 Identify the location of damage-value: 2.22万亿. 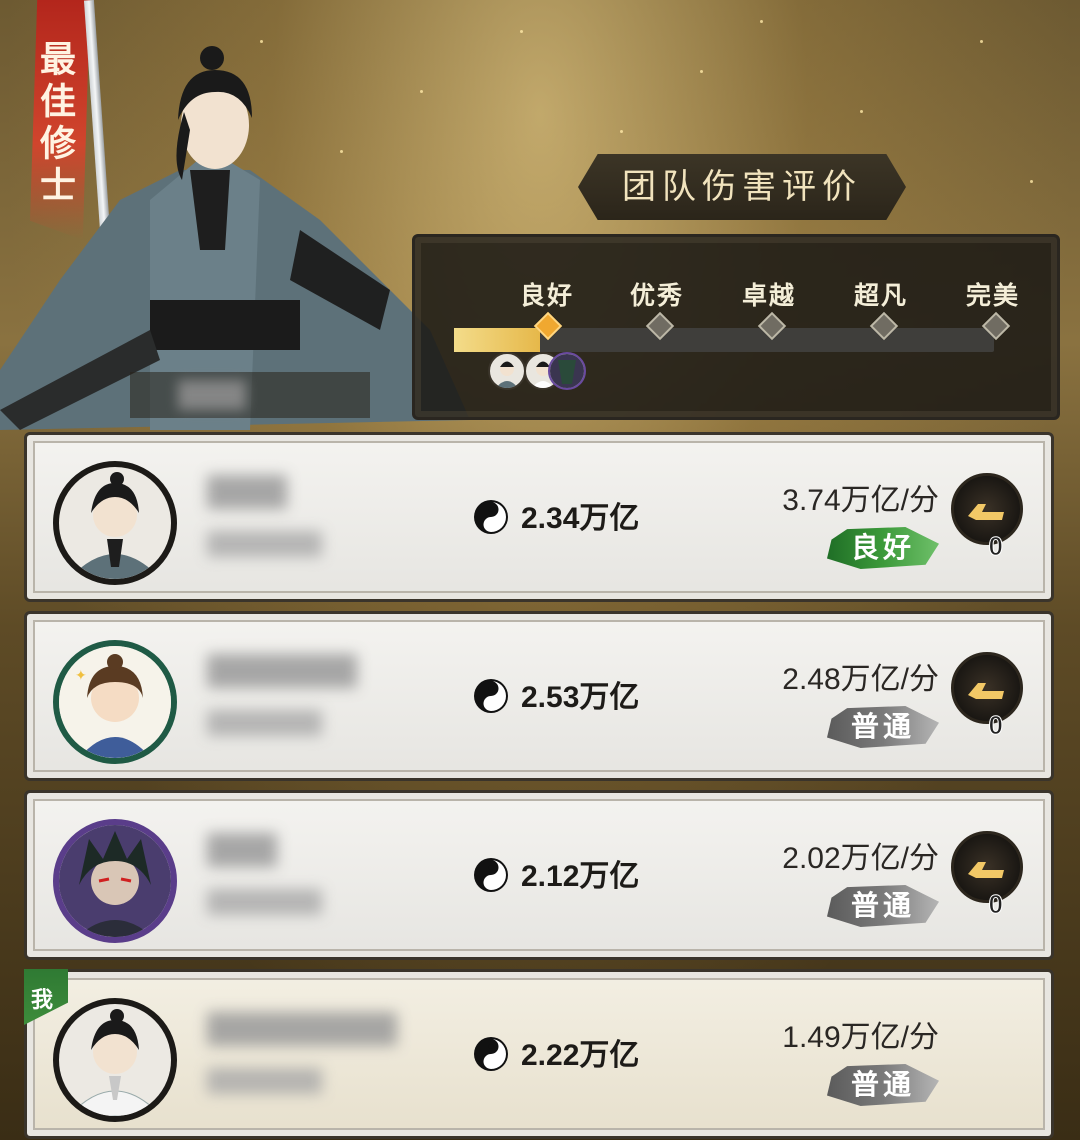
(580, 1055).